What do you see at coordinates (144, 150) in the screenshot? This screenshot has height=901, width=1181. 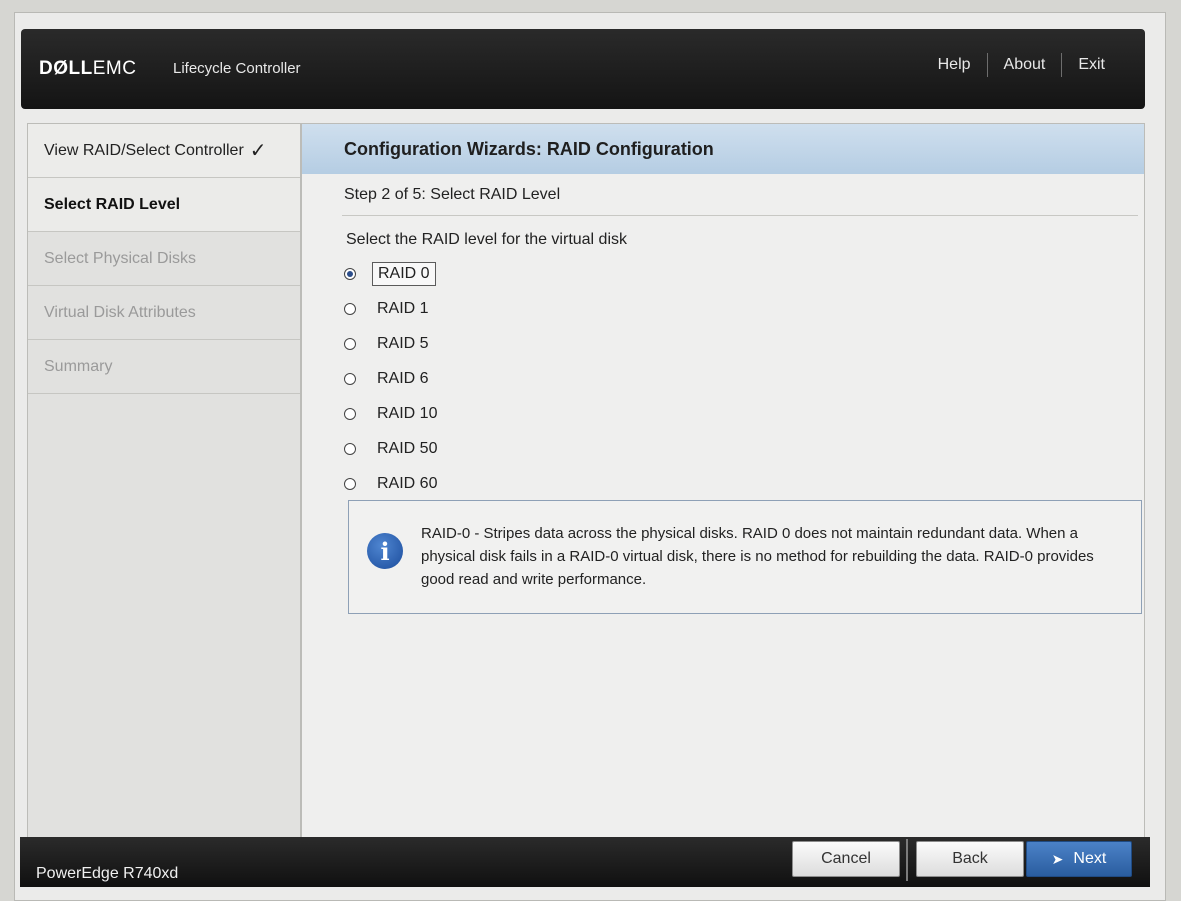 I see `step-label: View RAID/Select Controller` at bounding box center [144, 150].